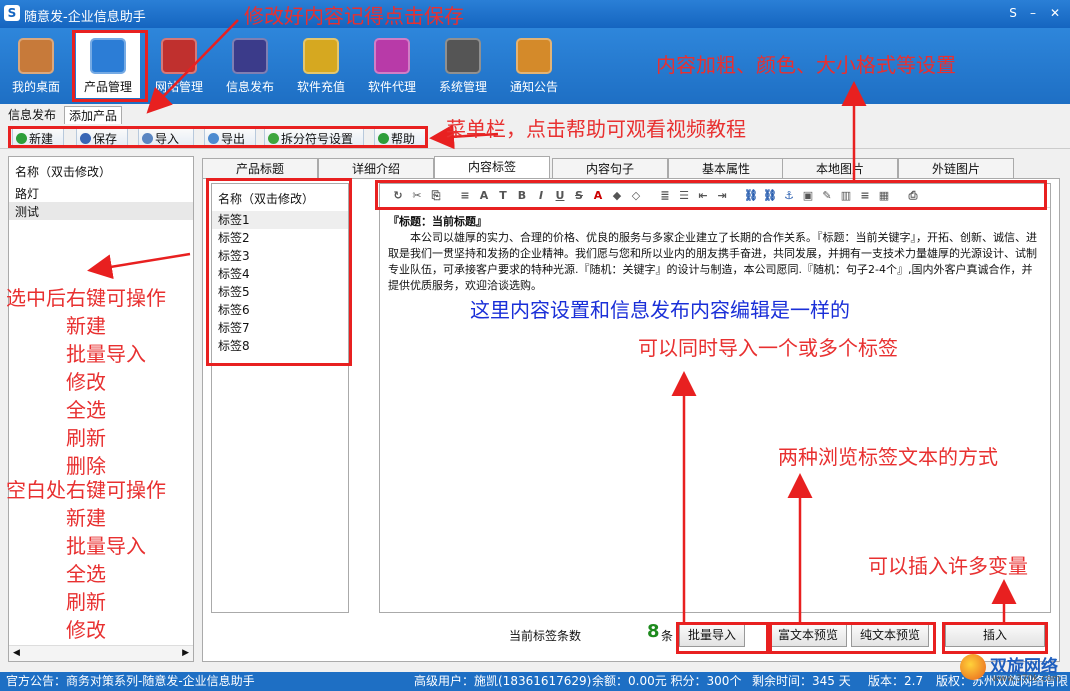 The height and width of the screenshot is (691, 1070). Describe the element at coordinates (660, 310) in the screenshot. I see `annotation-same: 这里内容设置和信息发布内容编辑是一样的` at that location.